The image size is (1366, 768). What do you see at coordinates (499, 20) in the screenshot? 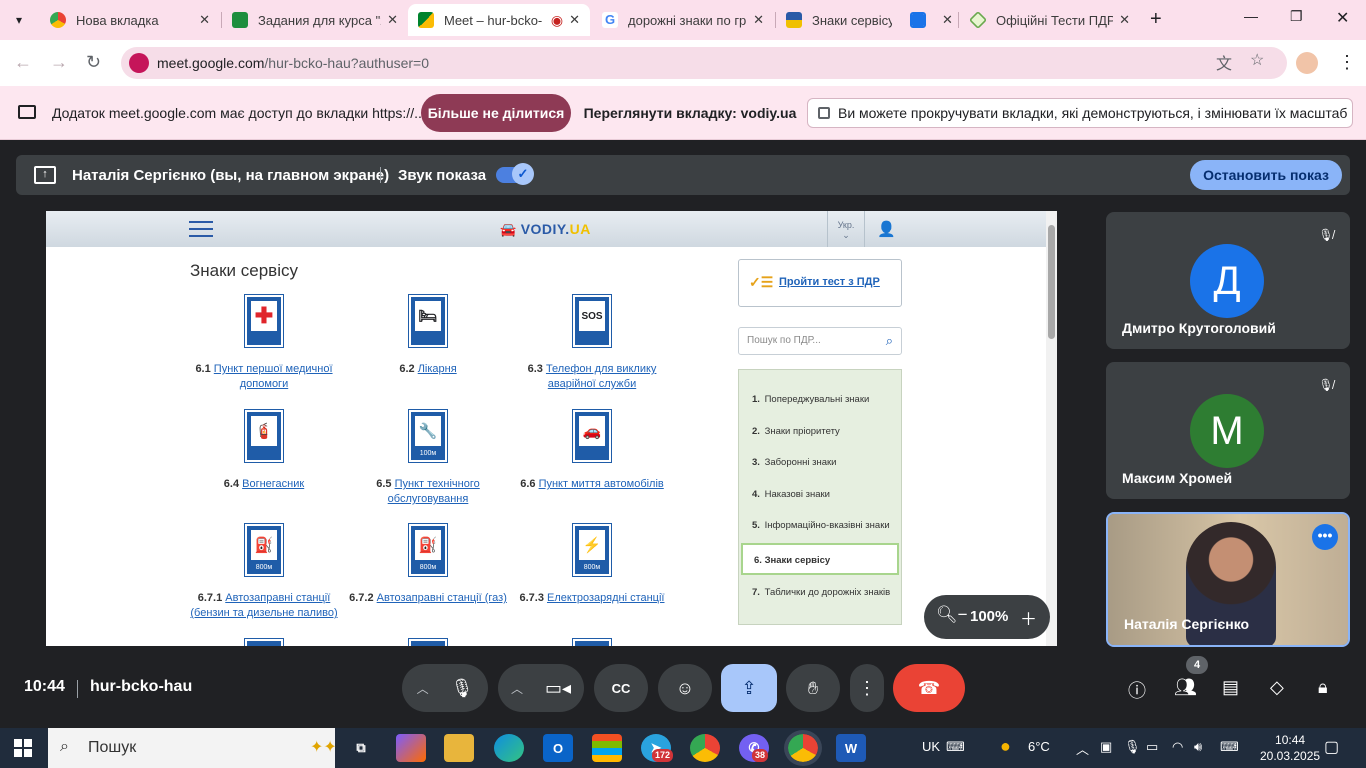
I see `tab-meet: Meet – hur-bcko- ◉ ✕` at bounding box center [499, 20].